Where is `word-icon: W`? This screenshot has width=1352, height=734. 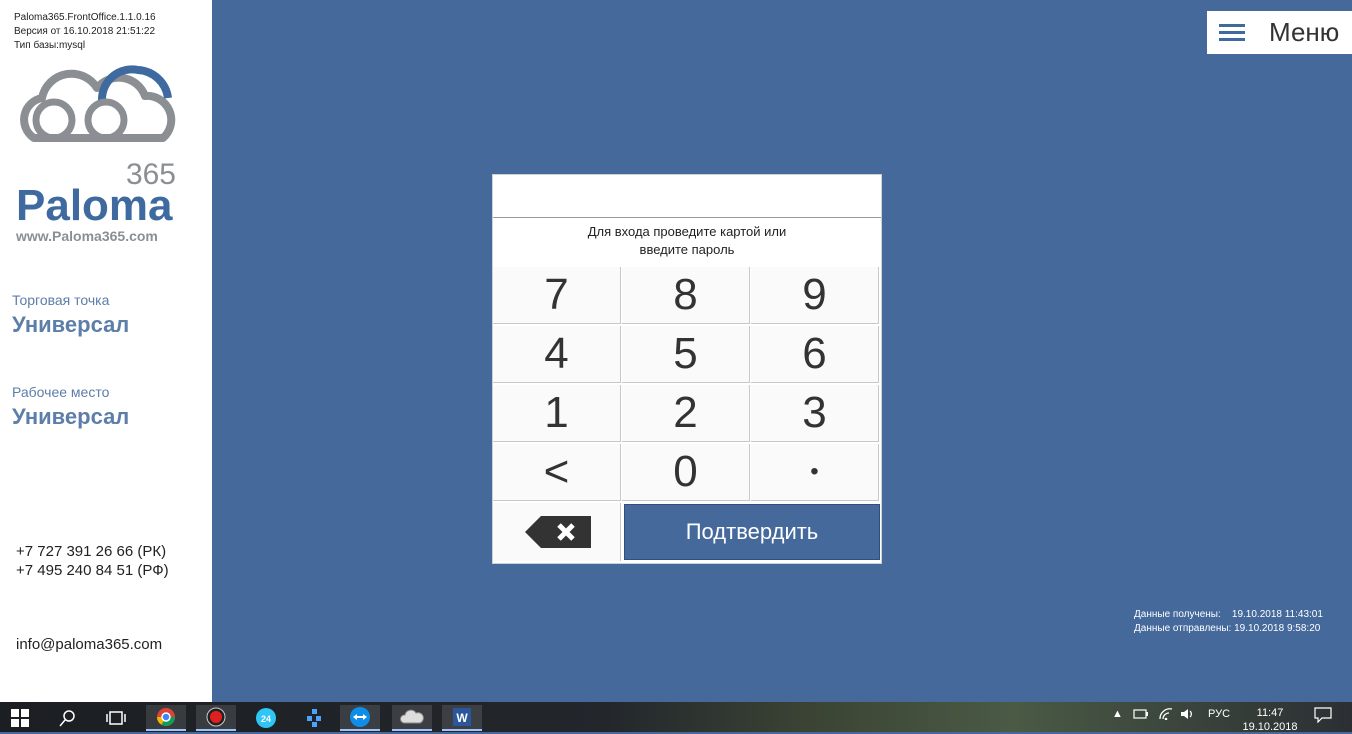
word-icon: W is located at coordinates (462, 718).